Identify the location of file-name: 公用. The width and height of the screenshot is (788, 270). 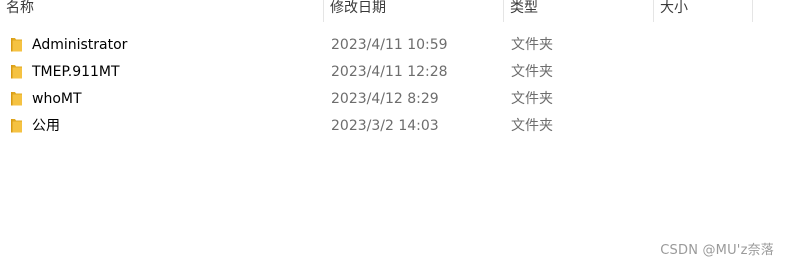
(46, 126).